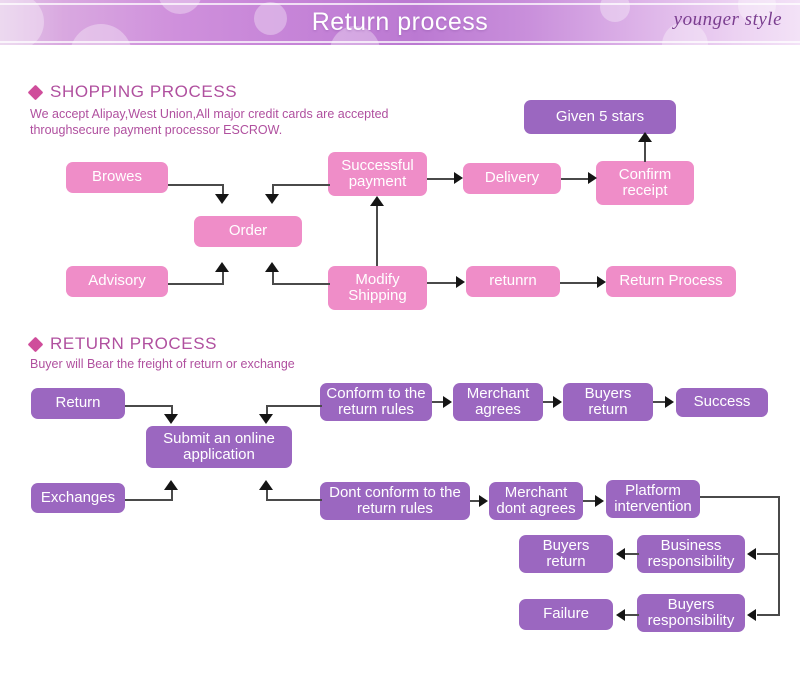 This screenshot has height=695, width=800. What do you see at coordinates (600, 117) in the screenshot?
I see `flow-box-given-5-stars: Given 5 stars` at bounding box center [600, 117].